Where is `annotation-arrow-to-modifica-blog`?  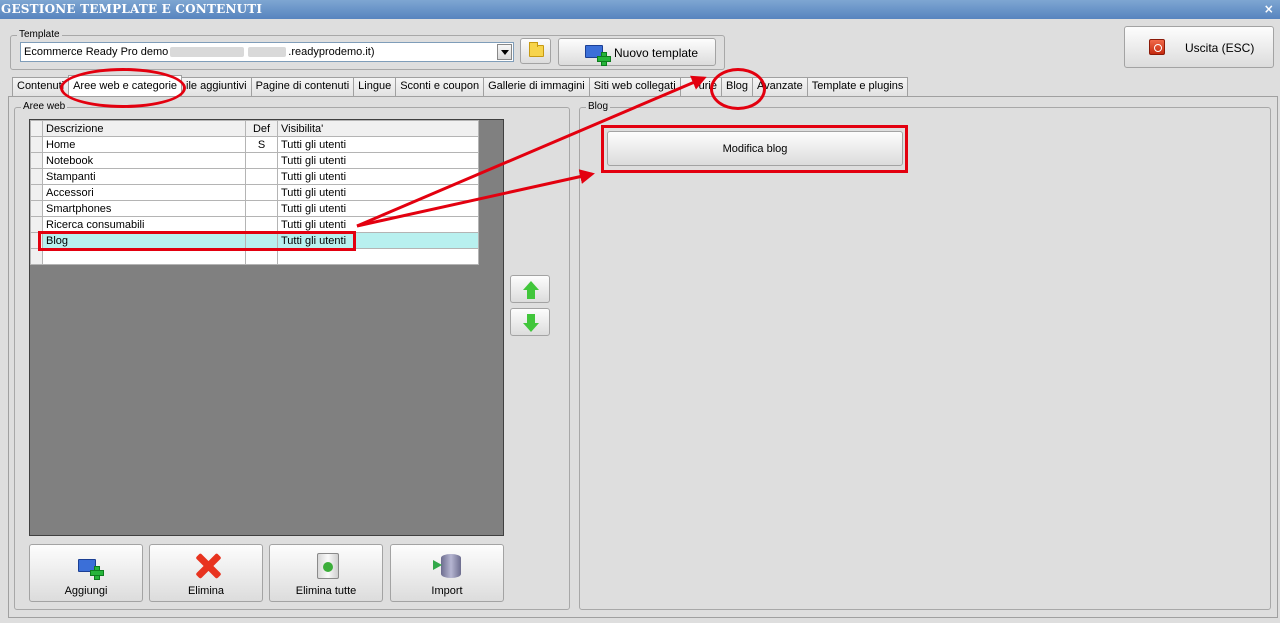 annotation-arrow-to-modifica-blog is located at coordinates (475, 198).